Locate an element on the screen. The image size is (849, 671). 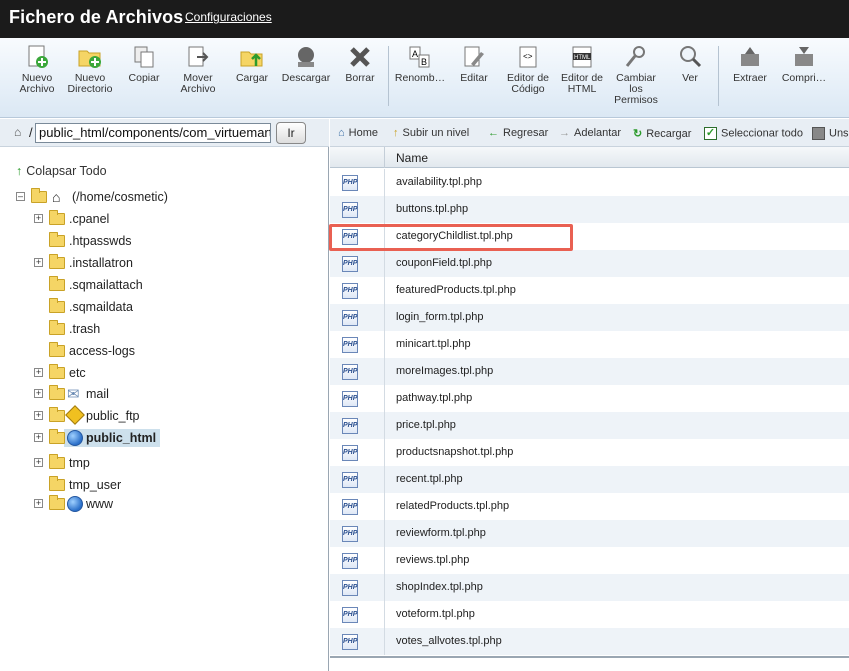
file-row: PHP votes_allvotes.tpl.php is located at coordinates (589, 641).